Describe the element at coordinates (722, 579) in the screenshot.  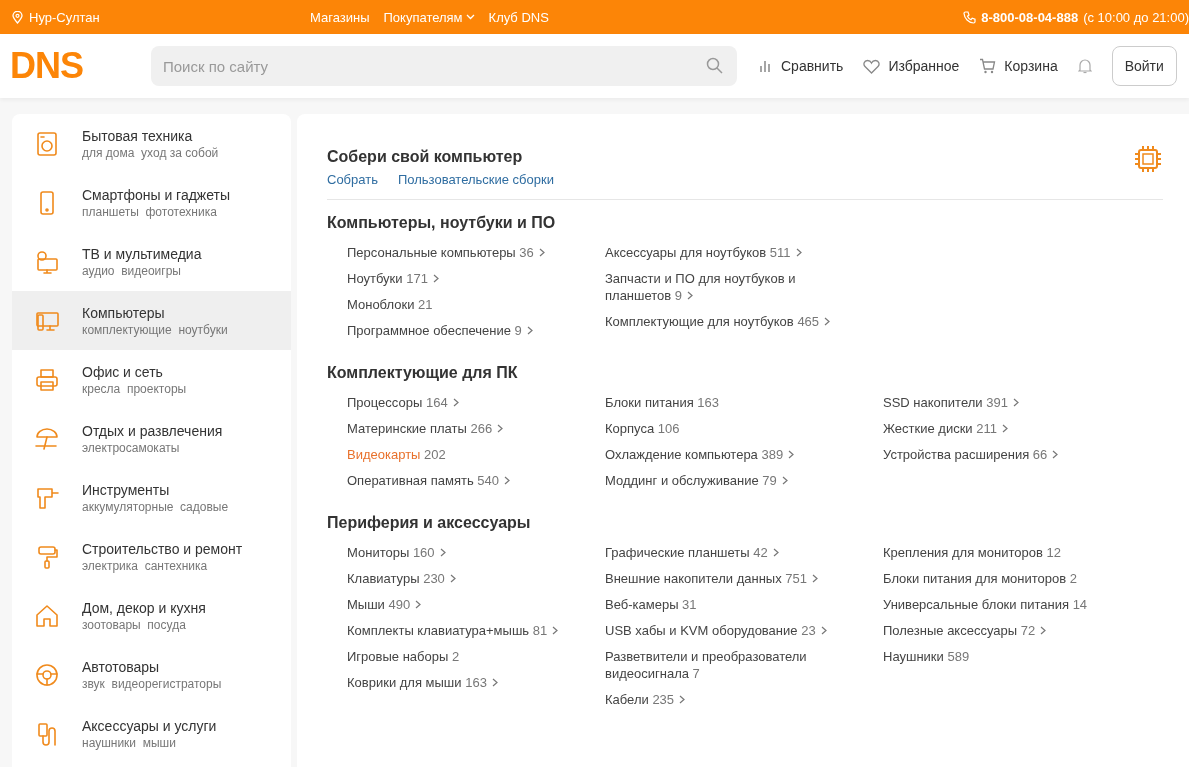
I see `category-link: Внешние накопители данных 751` at that location.